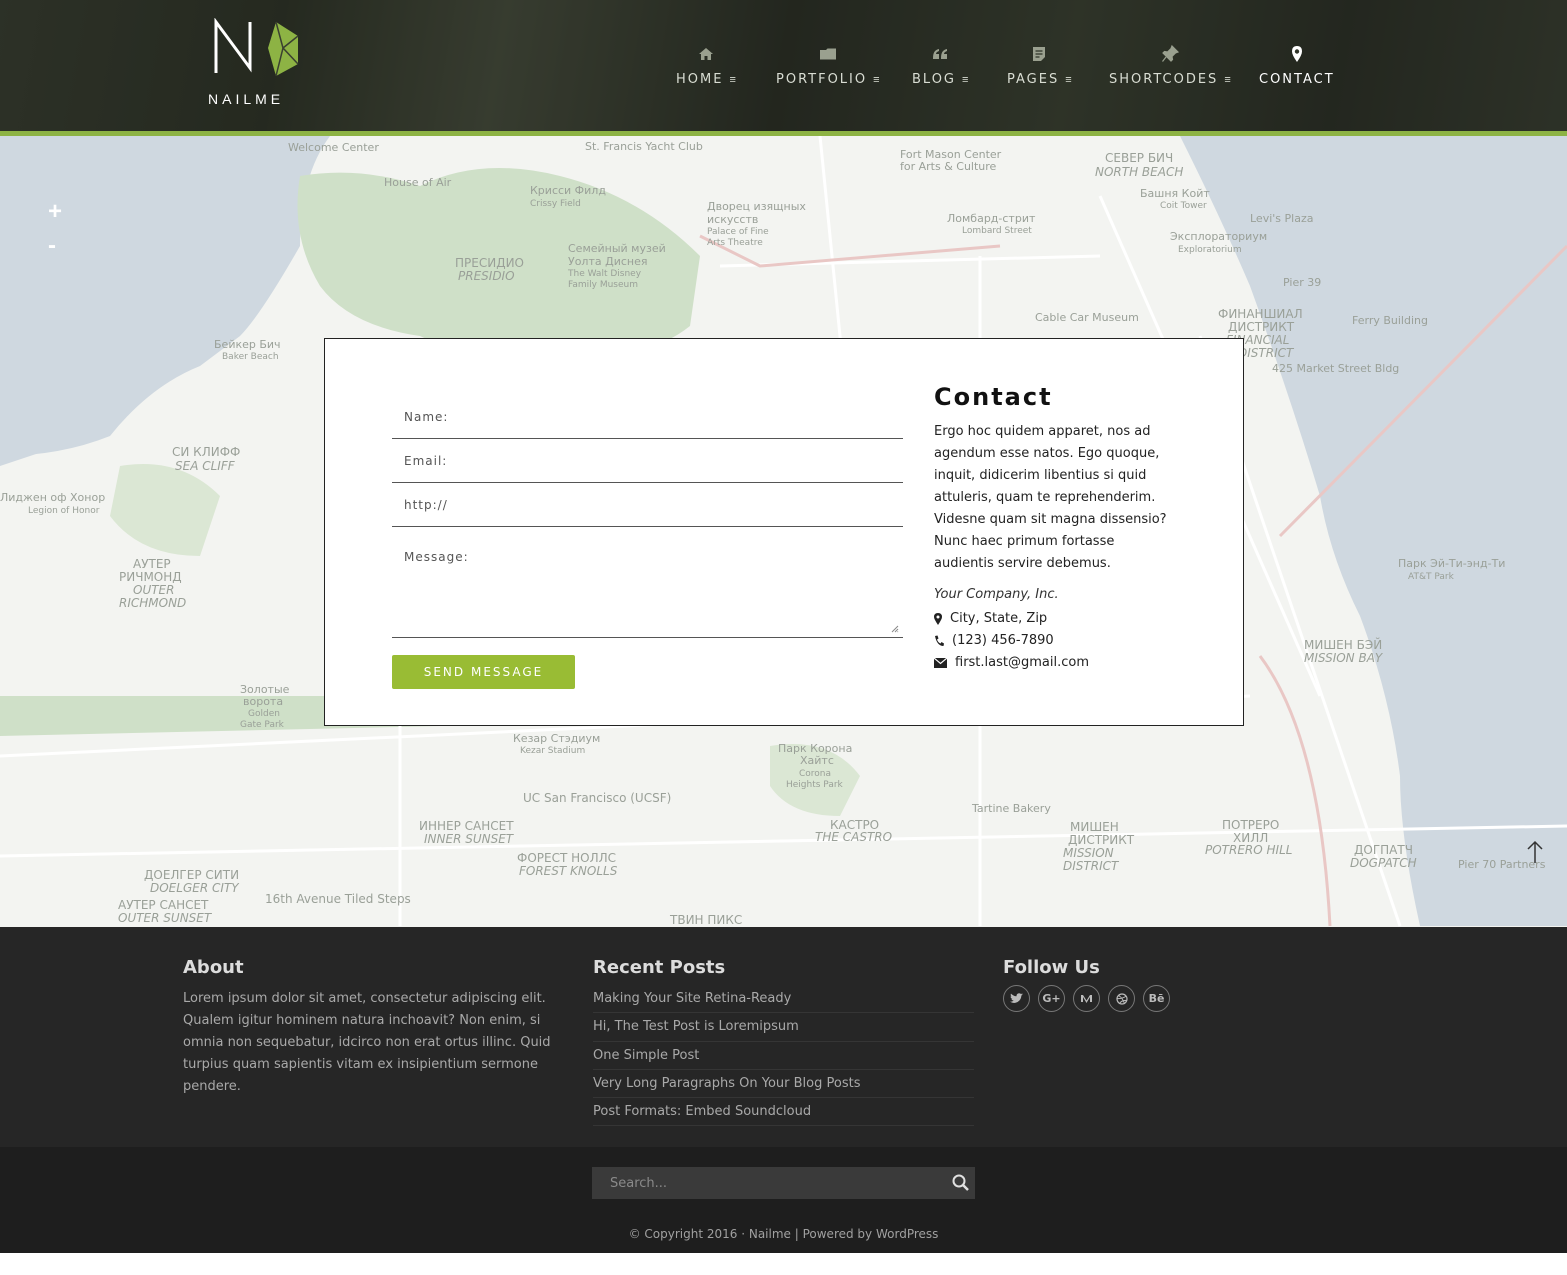  I want to click on dribbble-icon, so click(1121, 998).